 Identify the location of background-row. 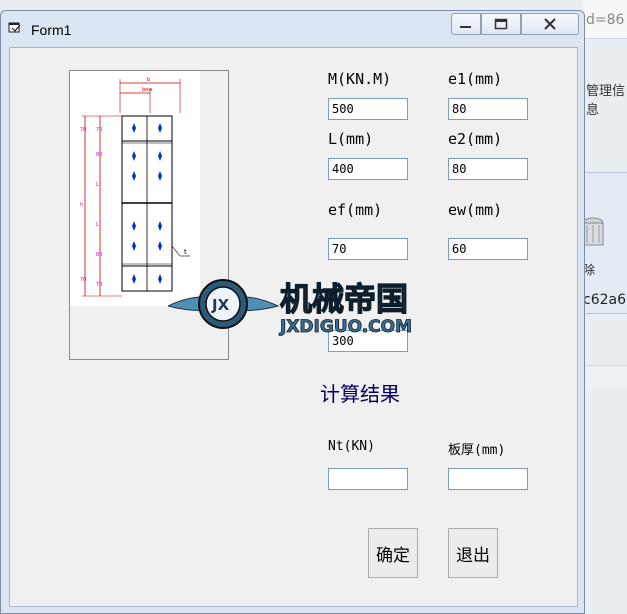
(605, 376).